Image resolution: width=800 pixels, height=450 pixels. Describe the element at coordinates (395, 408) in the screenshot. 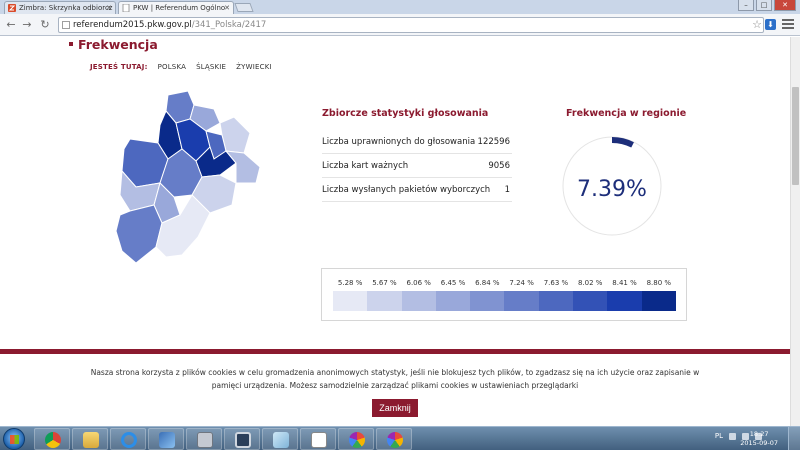

I see `cookie-close-button: Zamknij` at that location.